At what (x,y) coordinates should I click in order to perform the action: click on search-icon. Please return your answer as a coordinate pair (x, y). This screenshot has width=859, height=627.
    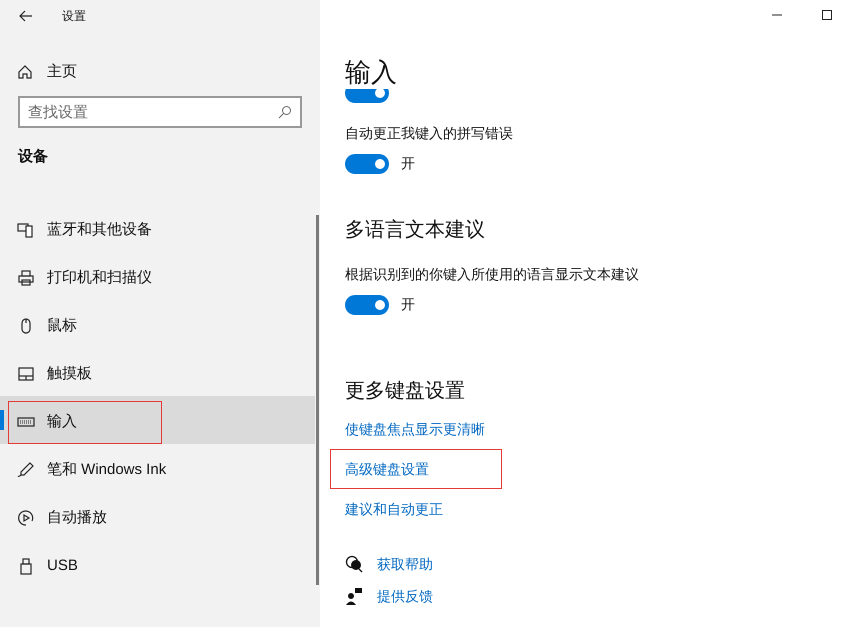
    Looking at the image, I should click on (285, 112).